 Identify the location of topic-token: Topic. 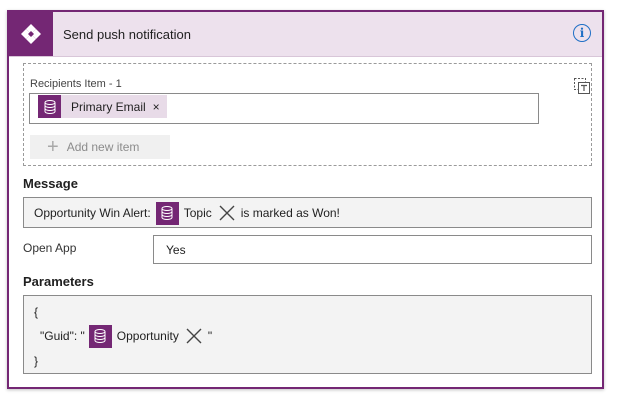
(195, 213).